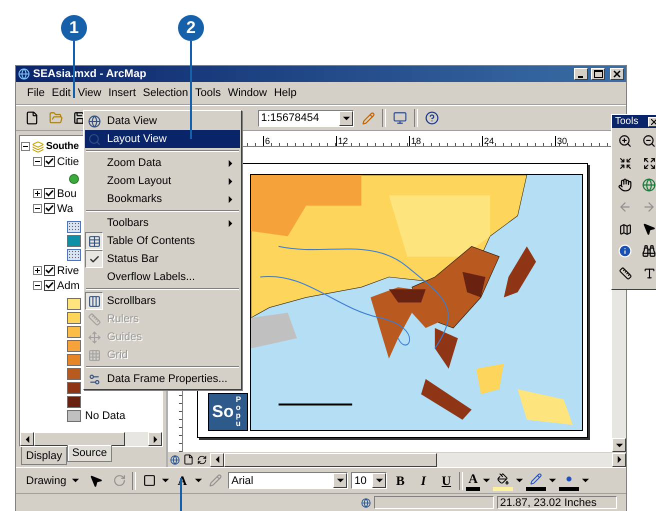 The image size is (656, 511). What do you see at coordinates (188, 459) in the screenshot?
I see `page-icon` at bounding box center [188, 459].